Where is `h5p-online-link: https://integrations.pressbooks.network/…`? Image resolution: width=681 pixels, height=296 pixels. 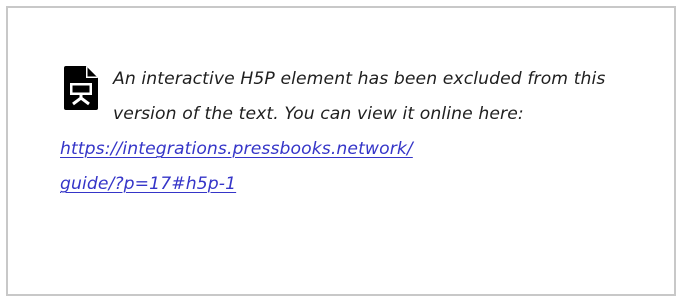
h5p-online-link: https://integrations.pressbooks.network/… is located at coordinates (270, 167).